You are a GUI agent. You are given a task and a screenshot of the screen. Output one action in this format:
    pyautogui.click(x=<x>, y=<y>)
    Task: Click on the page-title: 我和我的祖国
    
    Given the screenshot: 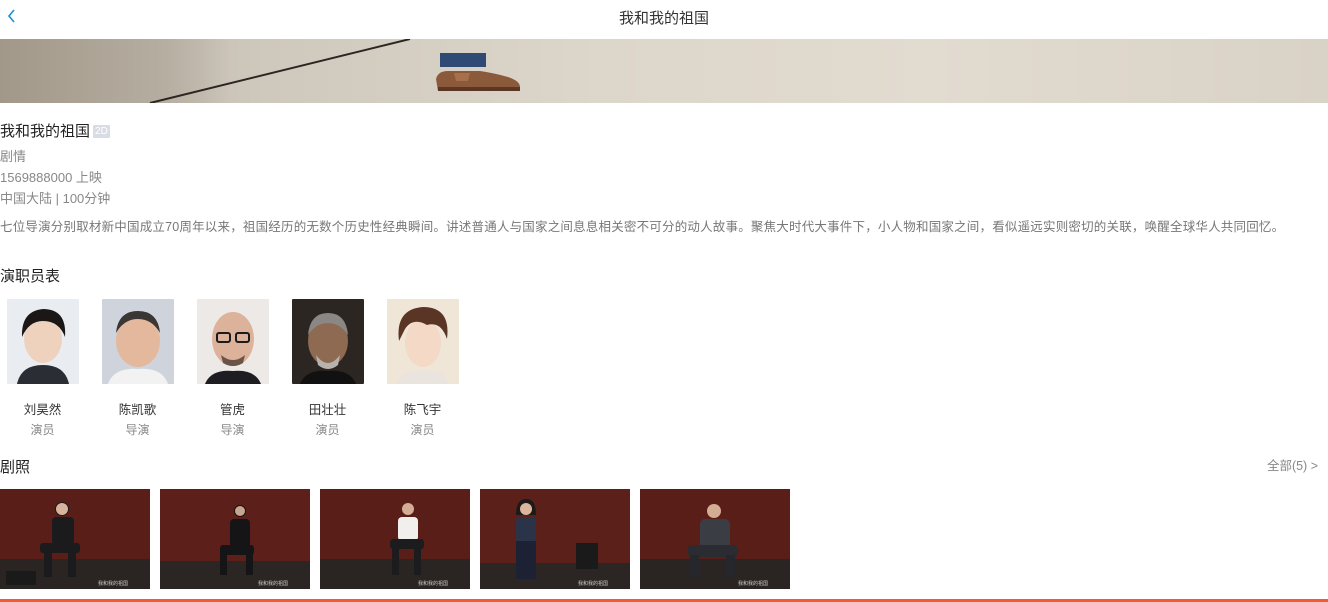 What is the action you would take?
    pyautogui.click(x=663, y=18)
    